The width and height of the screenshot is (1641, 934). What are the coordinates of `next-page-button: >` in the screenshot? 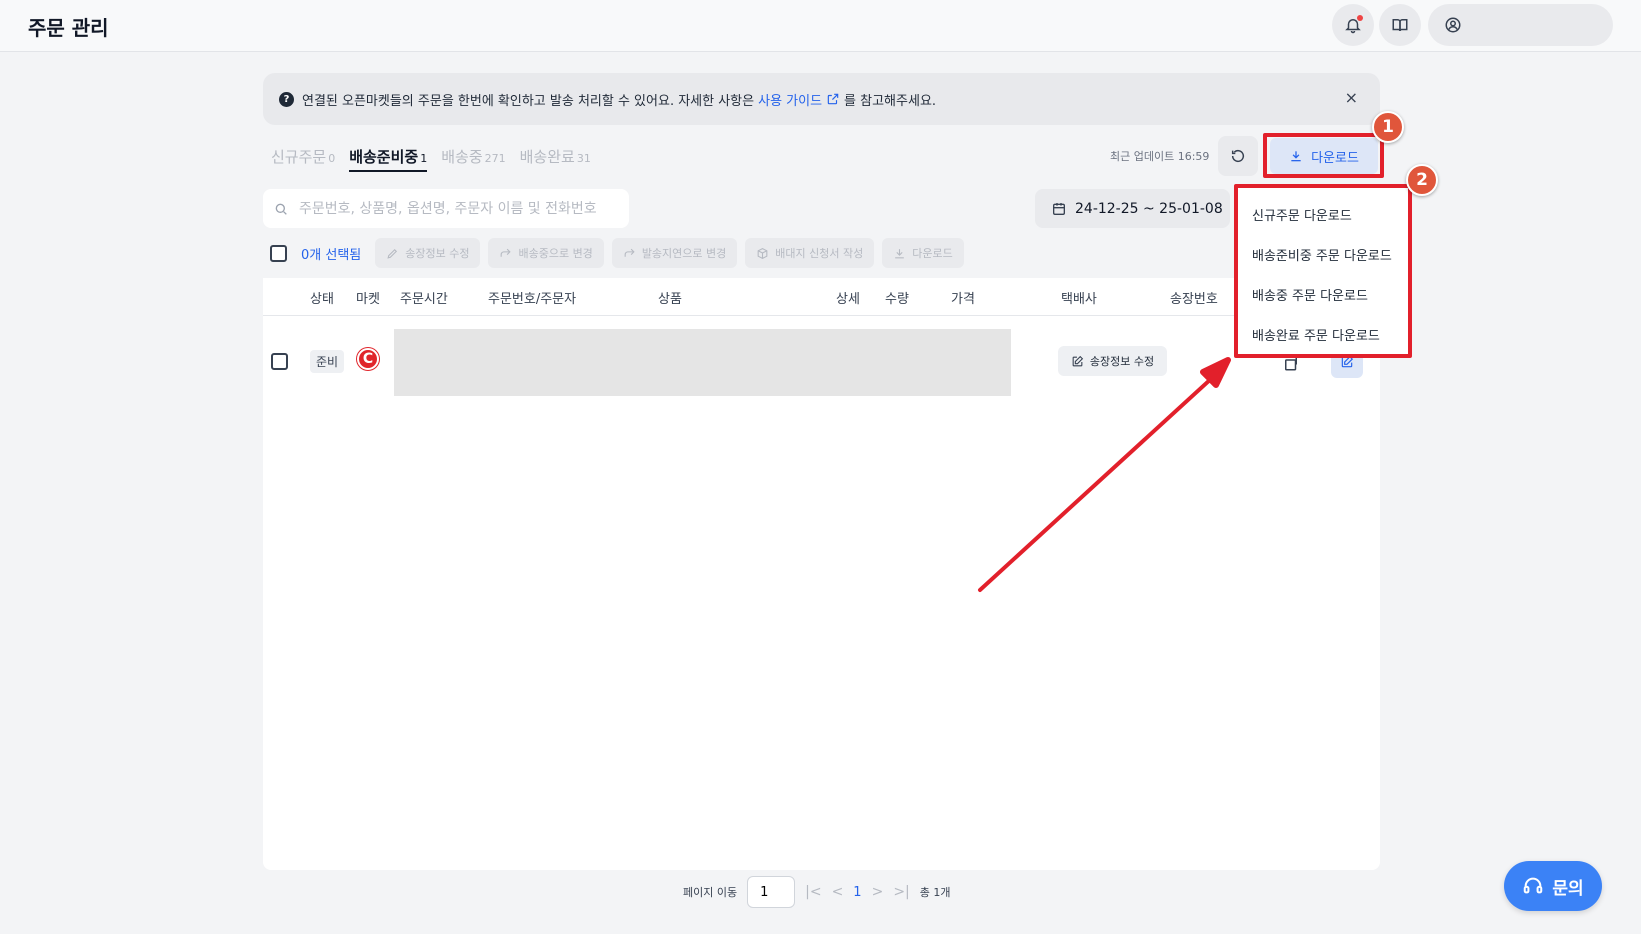 It's located at (878, 892).